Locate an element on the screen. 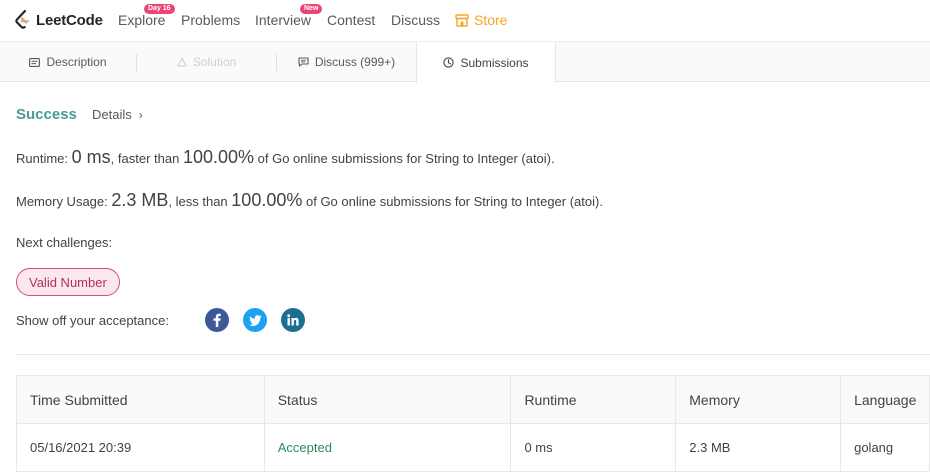 The image size is (930, 474). nav-store-label: Store is located at coordinates (491, 20).